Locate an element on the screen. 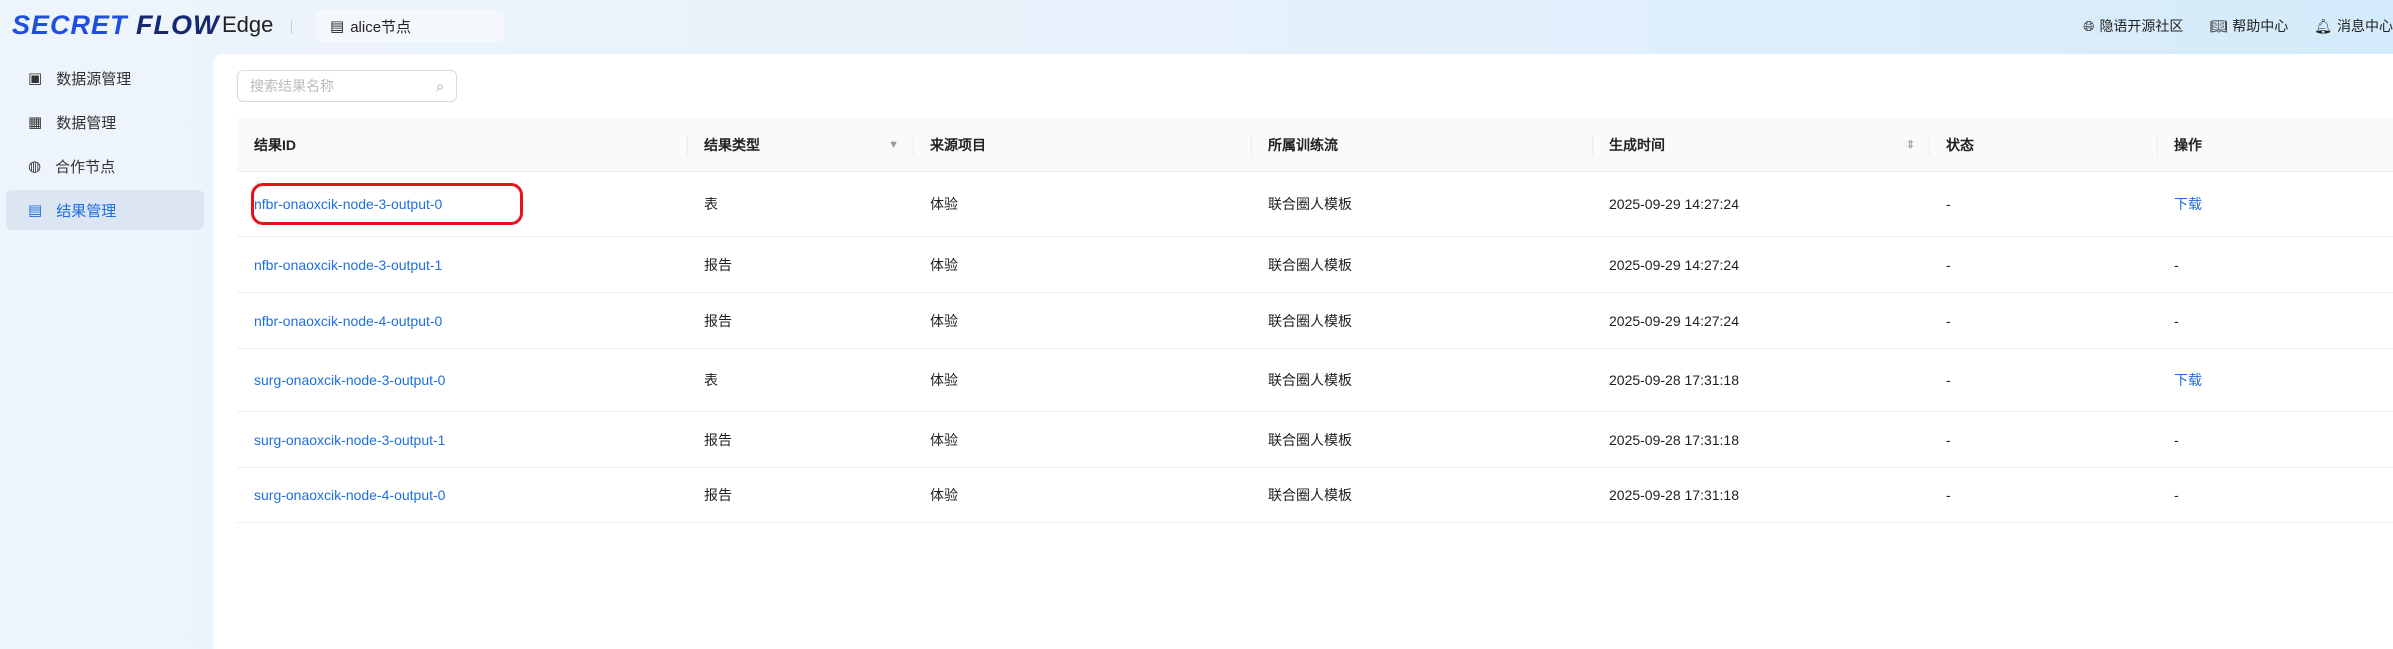  result-id-link: nfbr-onaoxcik-node-3-output-0 is located at coordinates (387, 204).